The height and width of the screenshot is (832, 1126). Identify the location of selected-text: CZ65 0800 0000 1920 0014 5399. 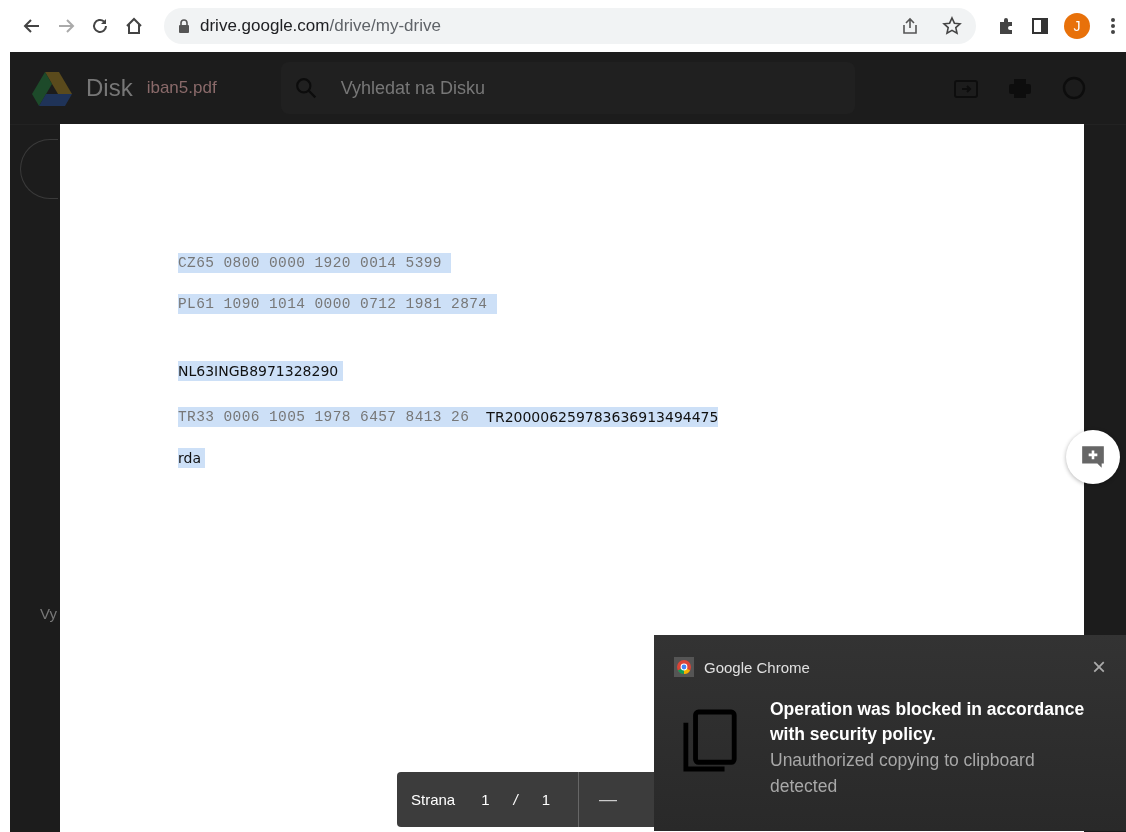
(315, 262).